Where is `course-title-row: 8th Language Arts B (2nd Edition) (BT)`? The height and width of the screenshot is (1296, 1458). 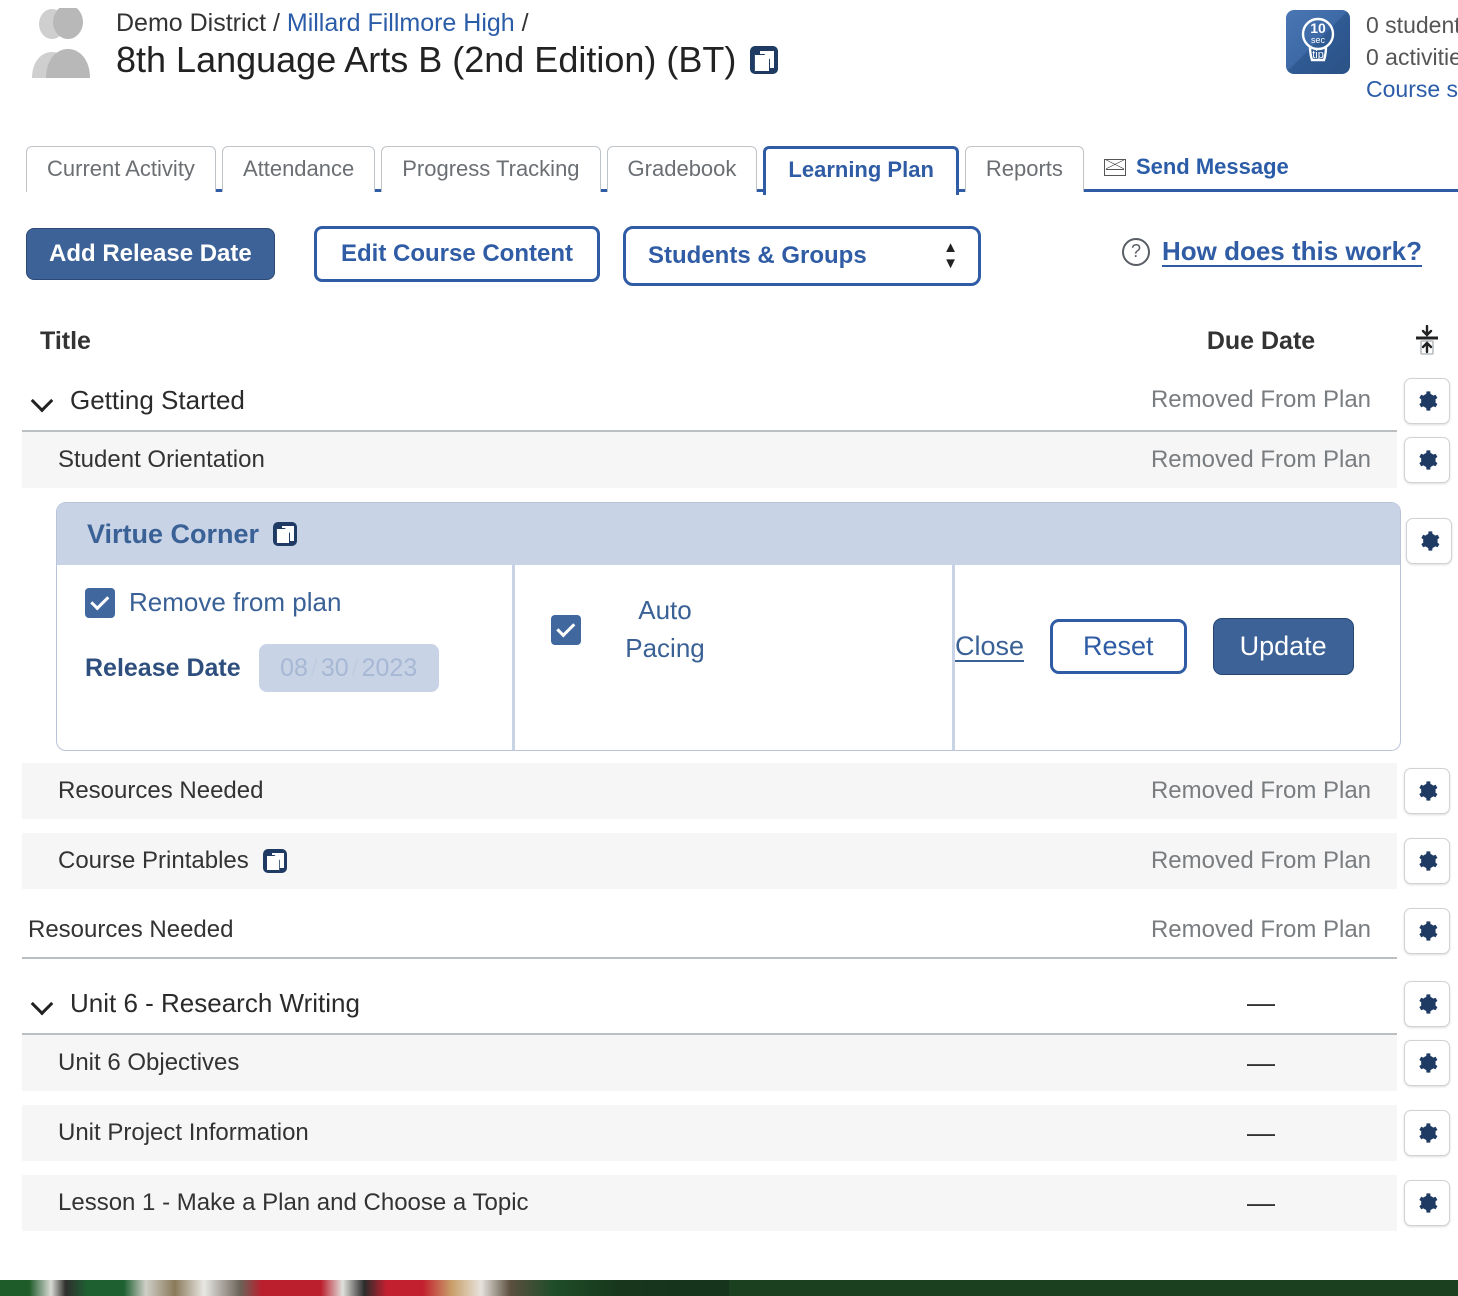 course-title-row: 8th Language Arts B (2nd Edition) (BT) is located at coordinates (447, 60).